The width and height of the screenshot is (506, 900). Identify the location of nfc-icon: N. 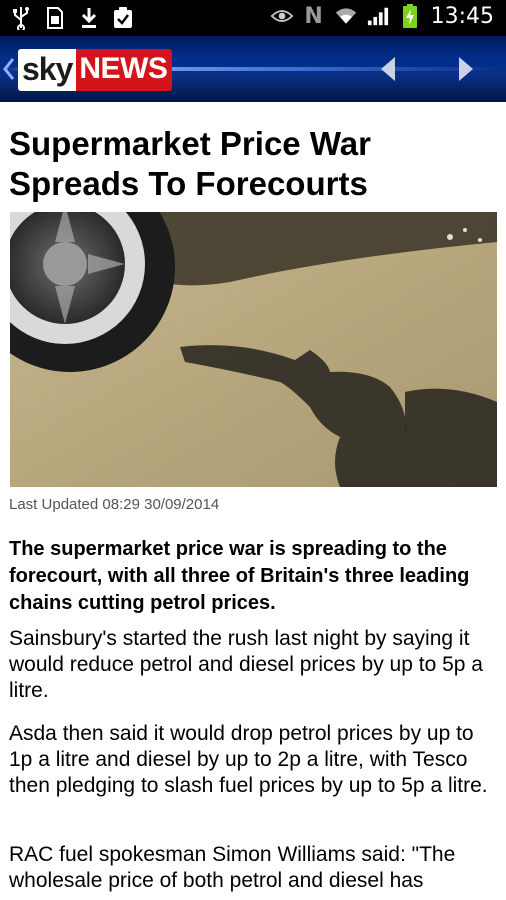
(313, 16).